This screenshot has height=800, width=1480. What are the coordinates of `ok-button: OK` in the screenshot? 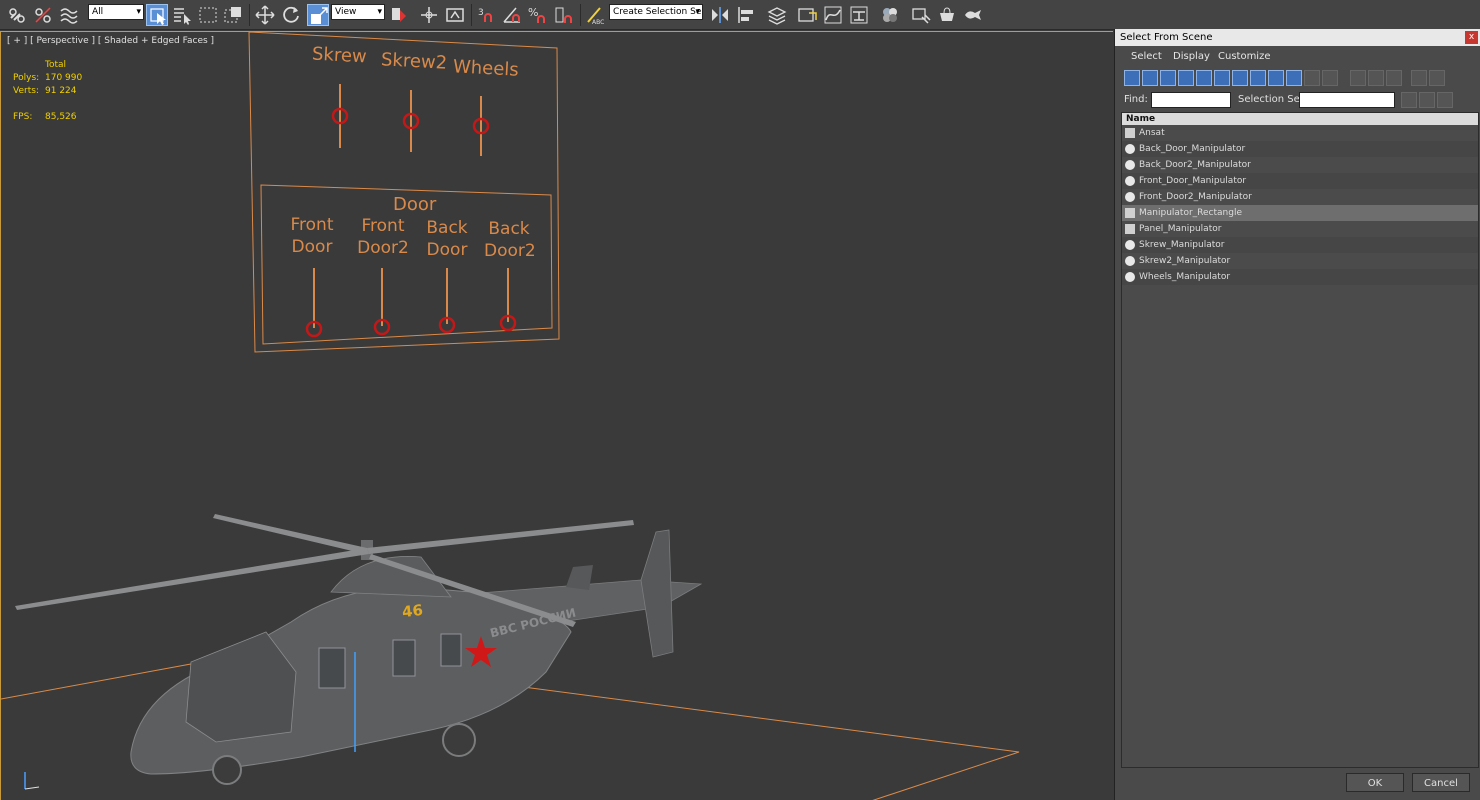 It's located at (1375, 782).